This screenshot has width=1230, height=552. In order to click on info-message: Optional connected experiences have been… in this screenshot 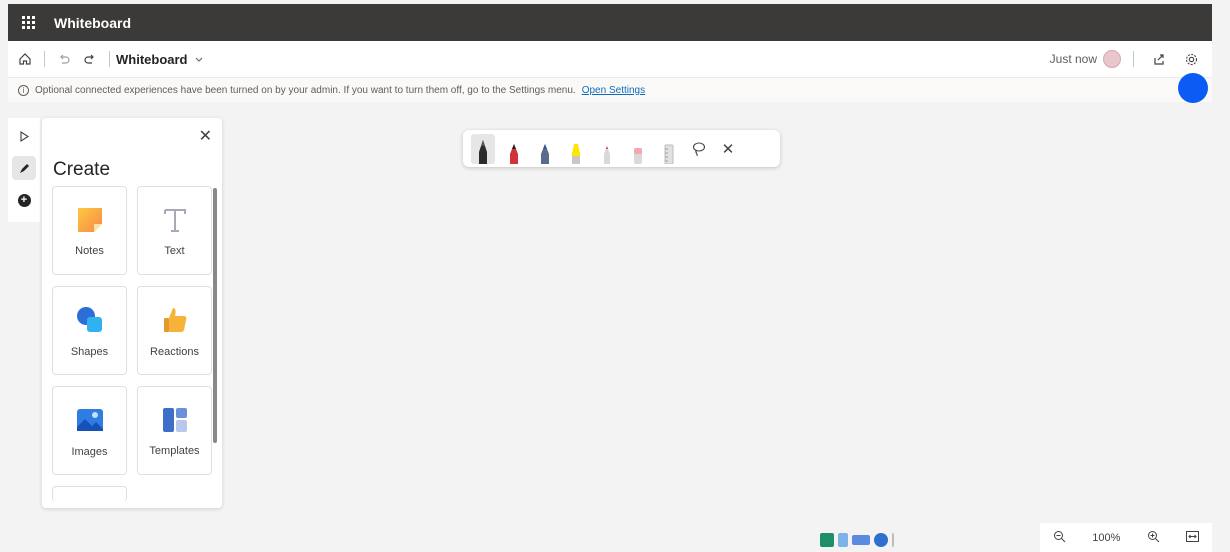, I will do `click(305, 90)`.